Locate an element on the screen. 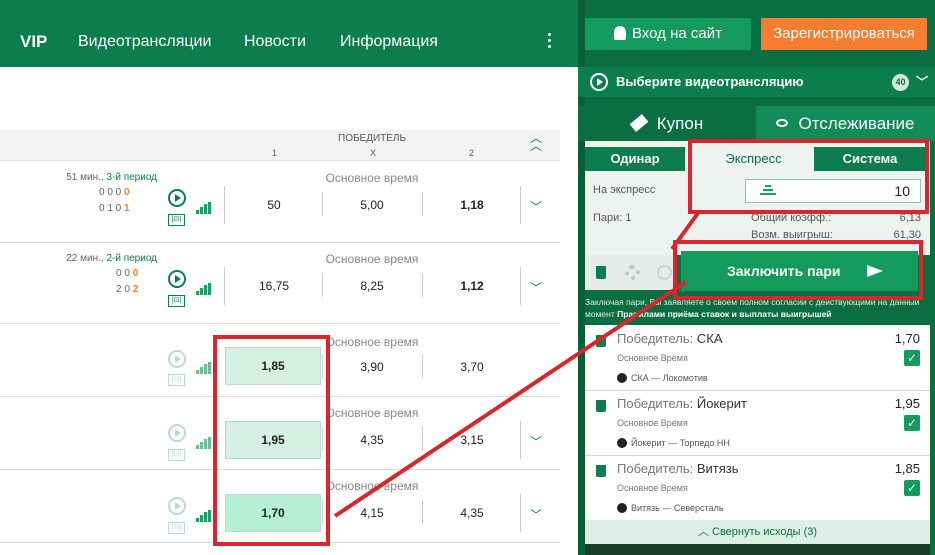  annotation-arrow is located at coordinates (685, 231).